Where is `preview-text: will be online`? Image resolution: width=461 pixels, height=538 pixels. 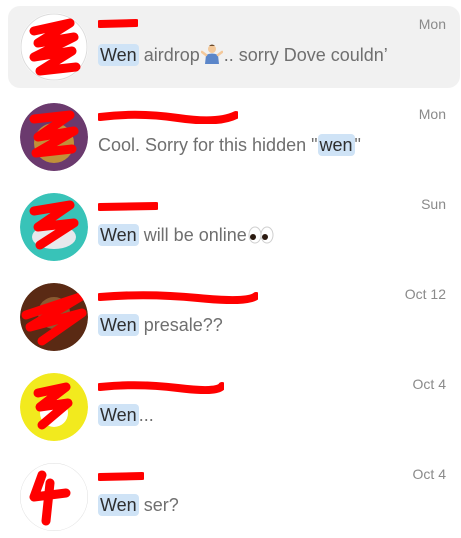
preview-text: will be online is located at coordinates (192, 235).